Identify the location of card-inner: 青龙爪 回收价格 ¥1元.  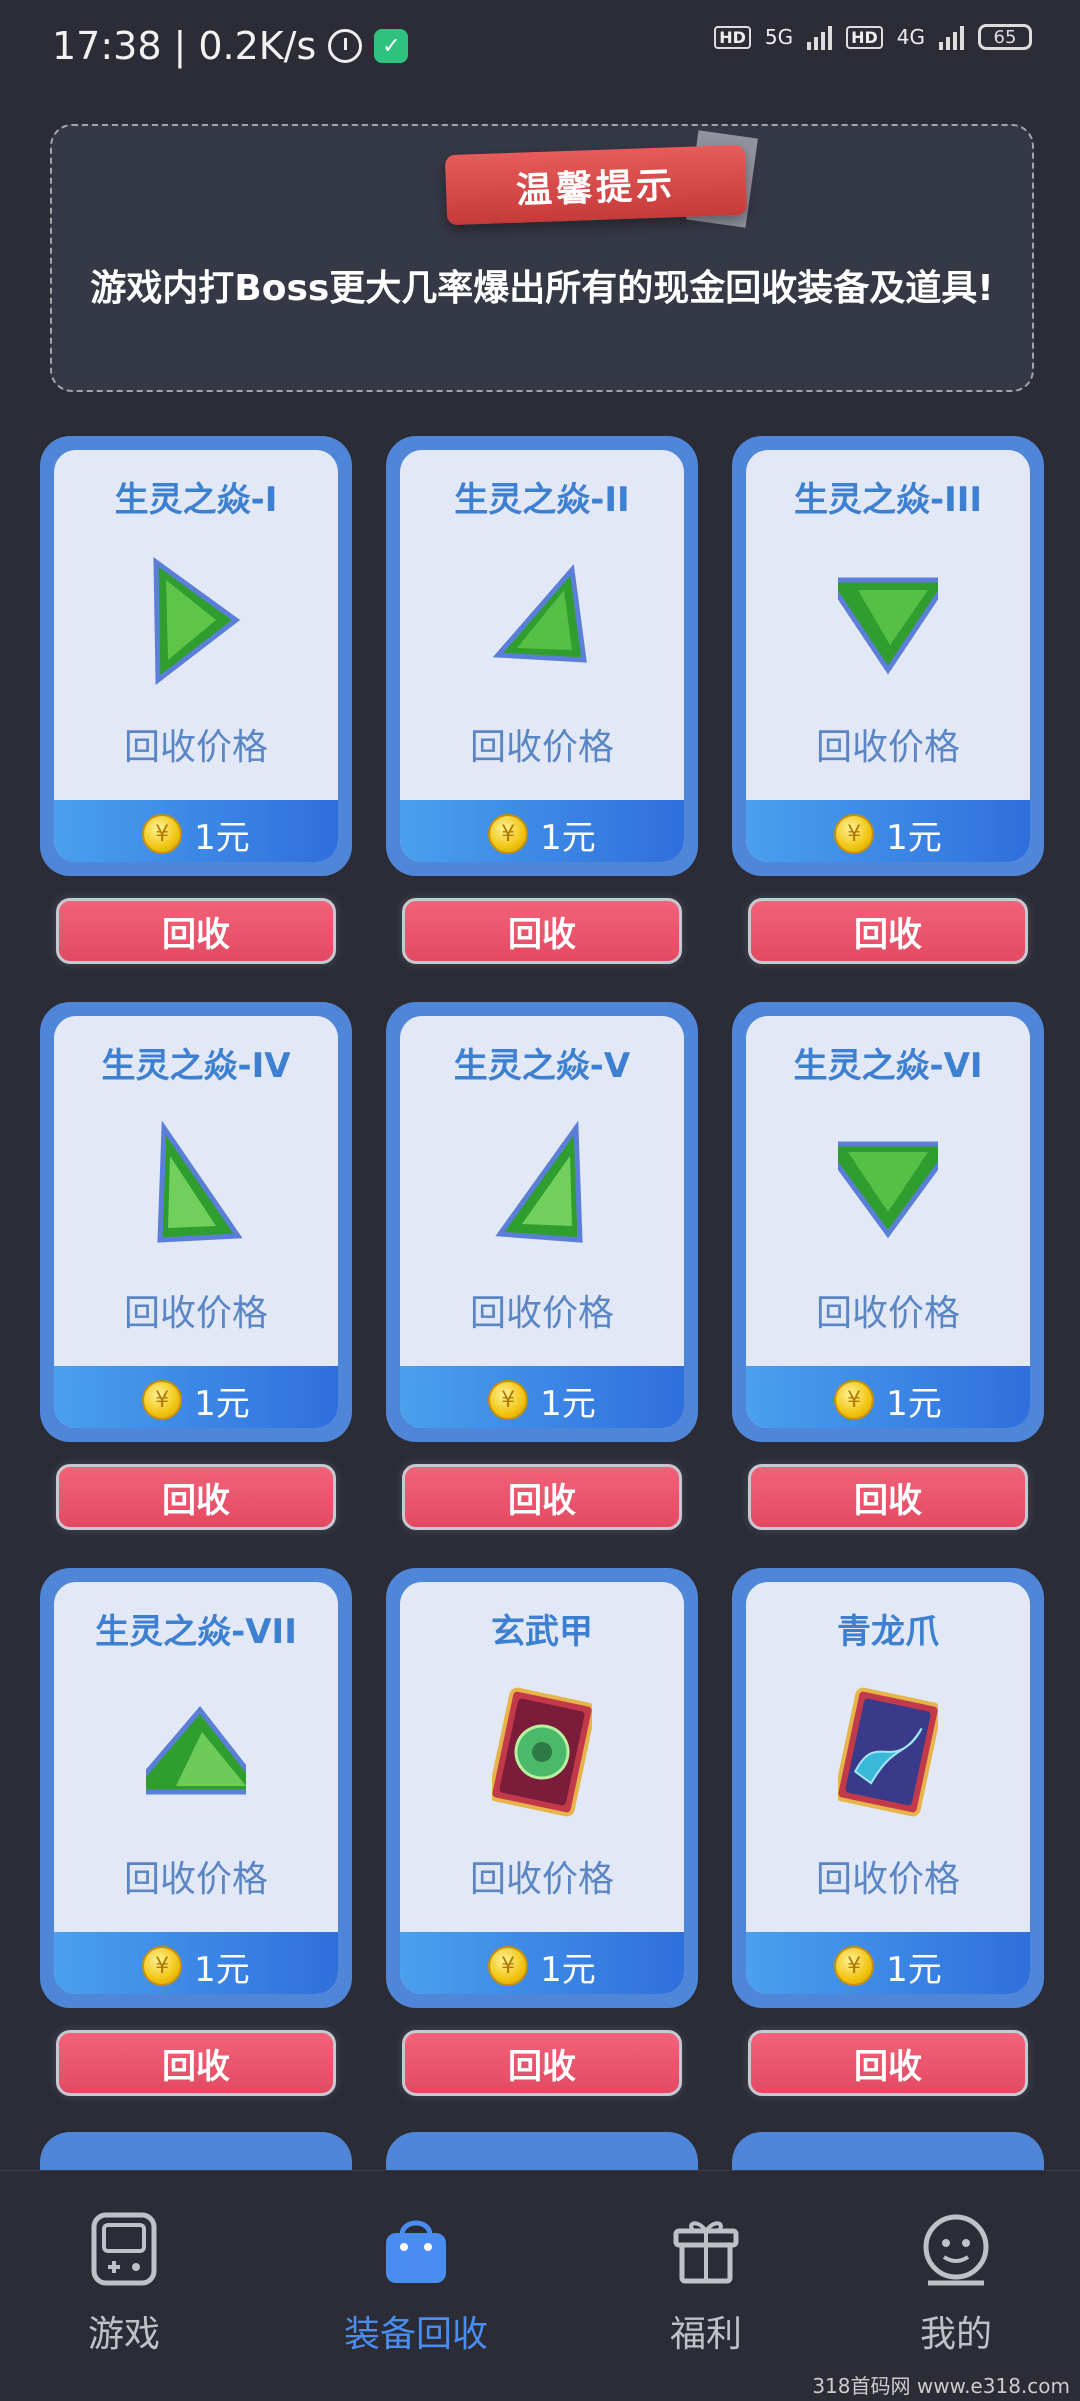
(888, 1788).